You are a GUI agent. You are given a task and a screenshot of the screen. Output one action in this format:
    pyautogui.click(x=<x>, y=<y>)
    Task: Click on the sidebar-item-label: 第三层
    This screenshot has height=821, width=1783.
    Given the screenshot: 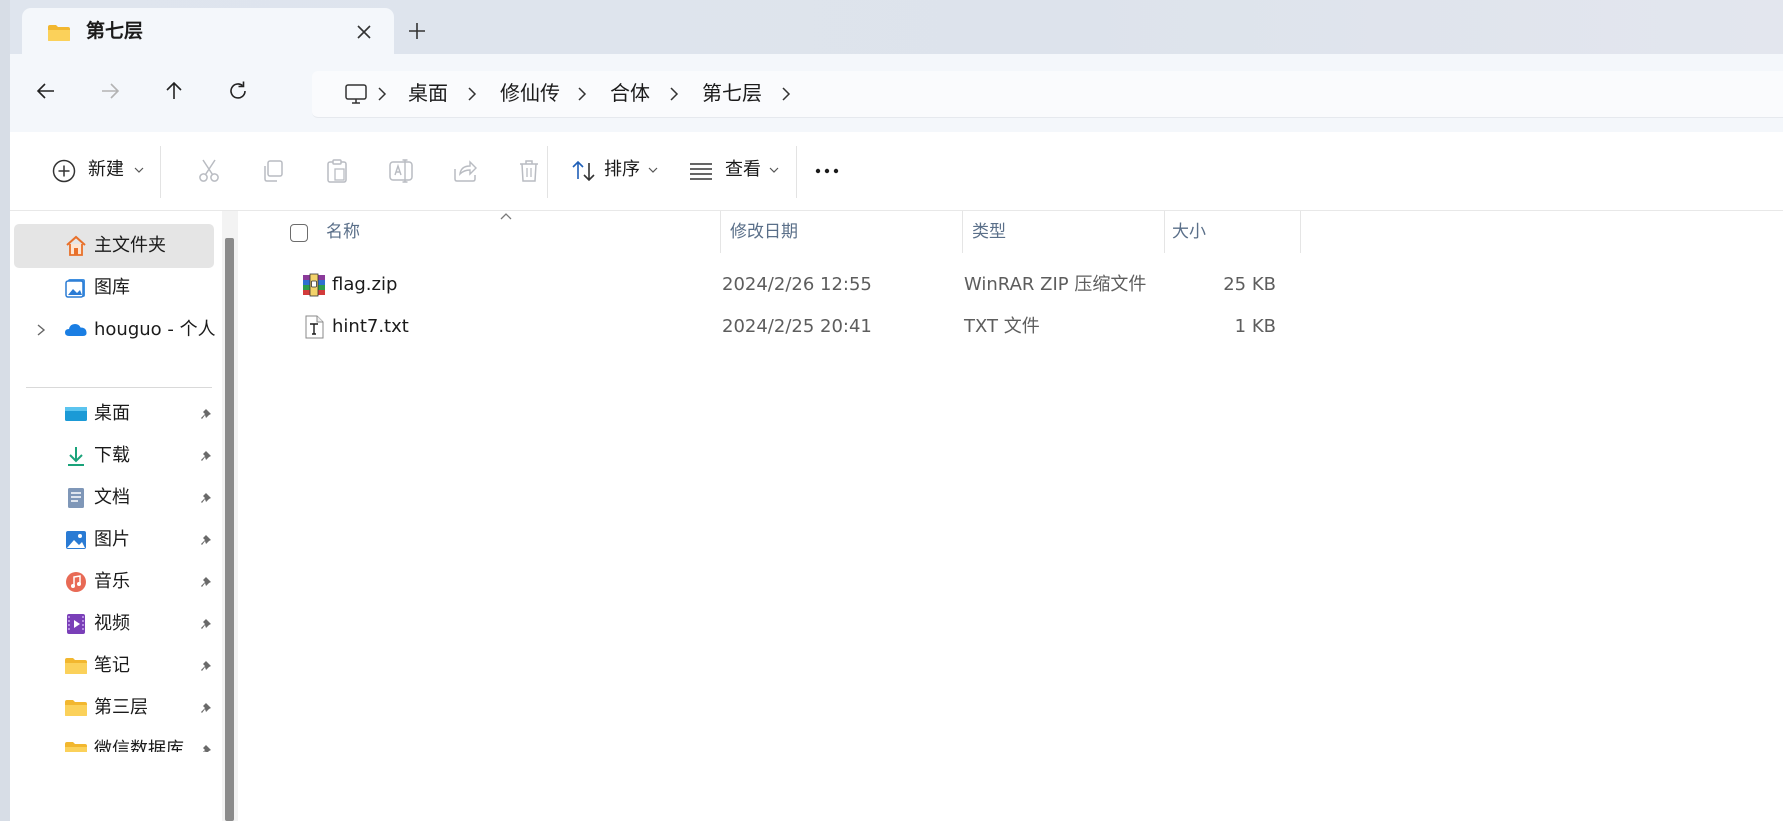 What is the action you would take?
    pyautogui.click(x=121, y=707)
    